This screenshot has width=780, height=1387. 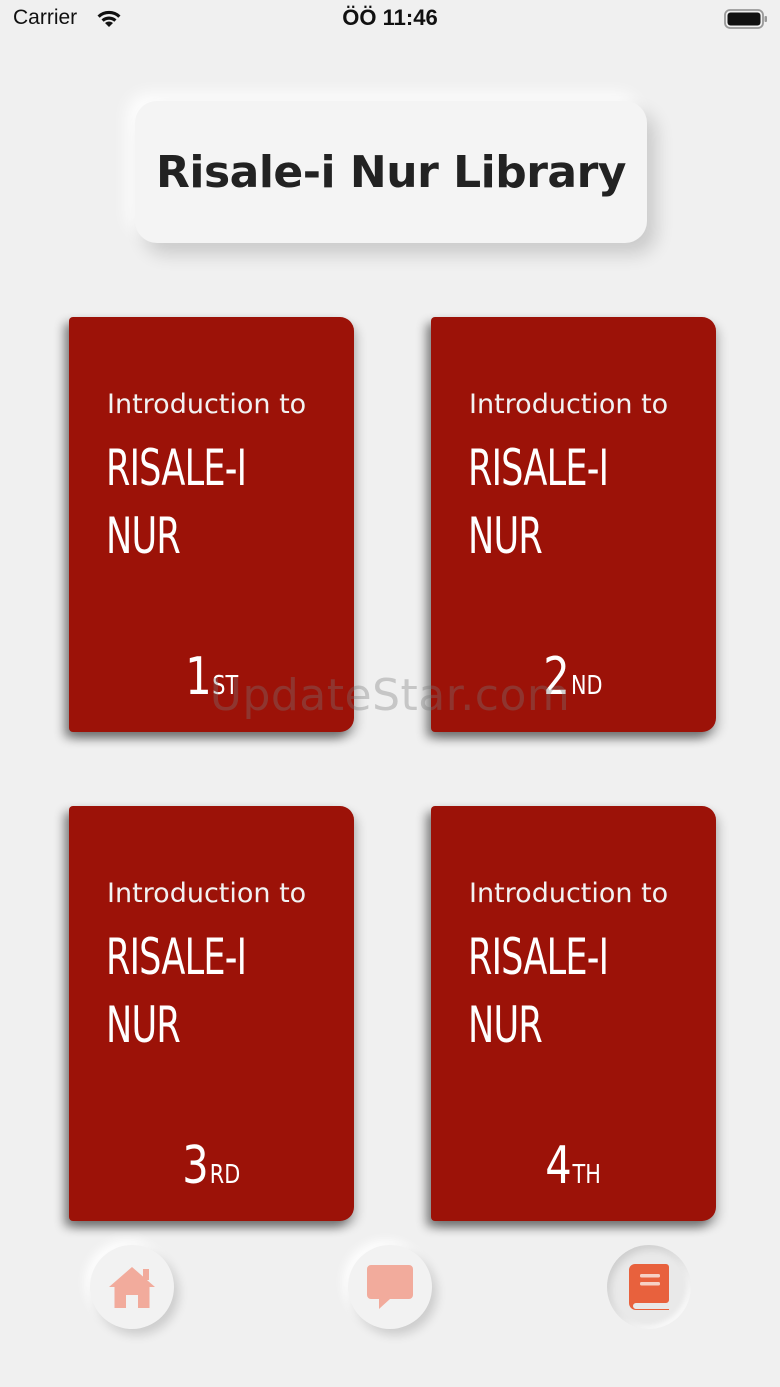 I want to click on library-title-card: Risale-i Nur Library, so click(x=391, y=172).